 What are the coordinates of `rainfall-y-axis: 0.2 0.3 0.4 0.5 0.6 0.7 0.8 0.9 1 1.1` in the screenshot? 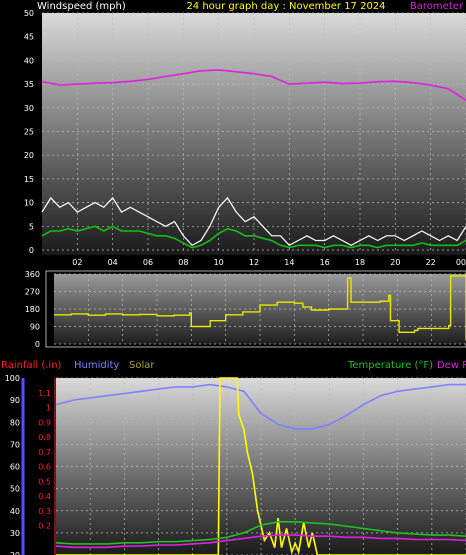 It's located at (44, 460).